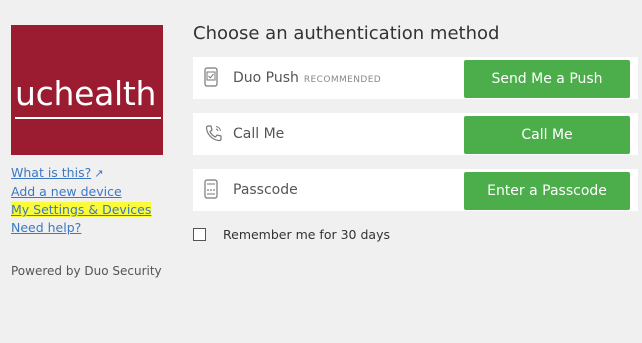  What do you see at coordinates (213, 78) in the screenshot?
I see `phone-push-icon` at bounding box center [213, 78].